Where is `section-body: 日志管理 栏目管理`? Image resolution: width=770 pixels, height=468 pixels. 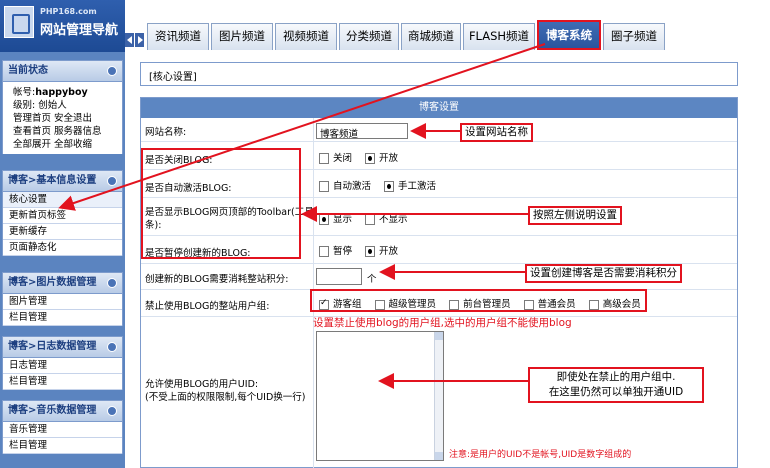 section-body: 日志管理 栏目管理 is located at coordinates (62, 374).